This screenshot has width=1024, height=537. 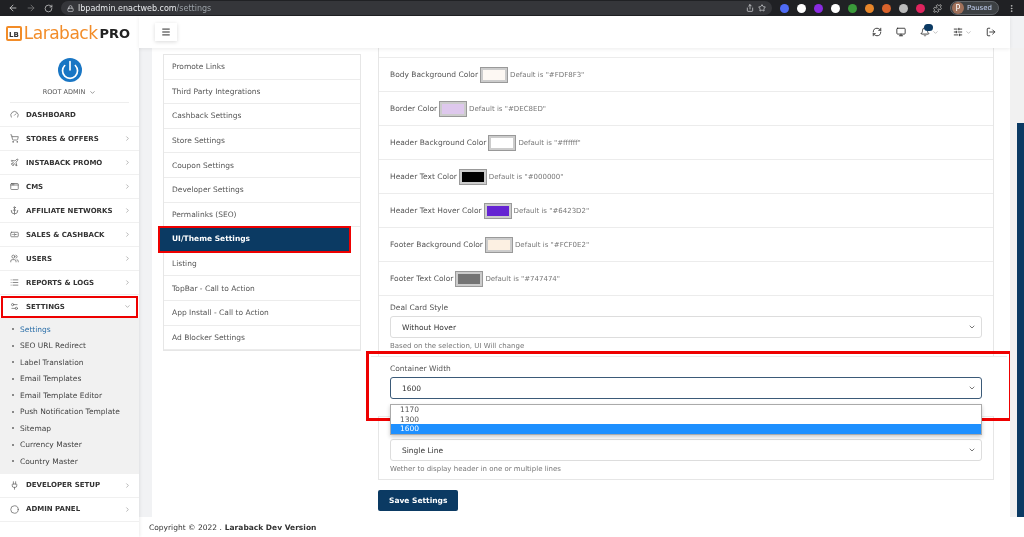 I want to click on list-icon, so click(x=14, y=282).